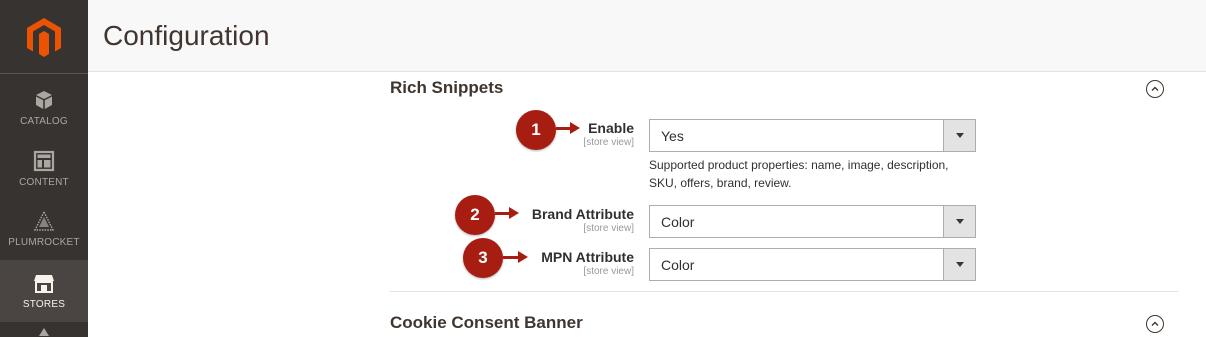 The height and width of the screenshot is (337, 1206). I want to click on mpn-attribute-field-label: MPN Attribute [store view], so click(587, 263).